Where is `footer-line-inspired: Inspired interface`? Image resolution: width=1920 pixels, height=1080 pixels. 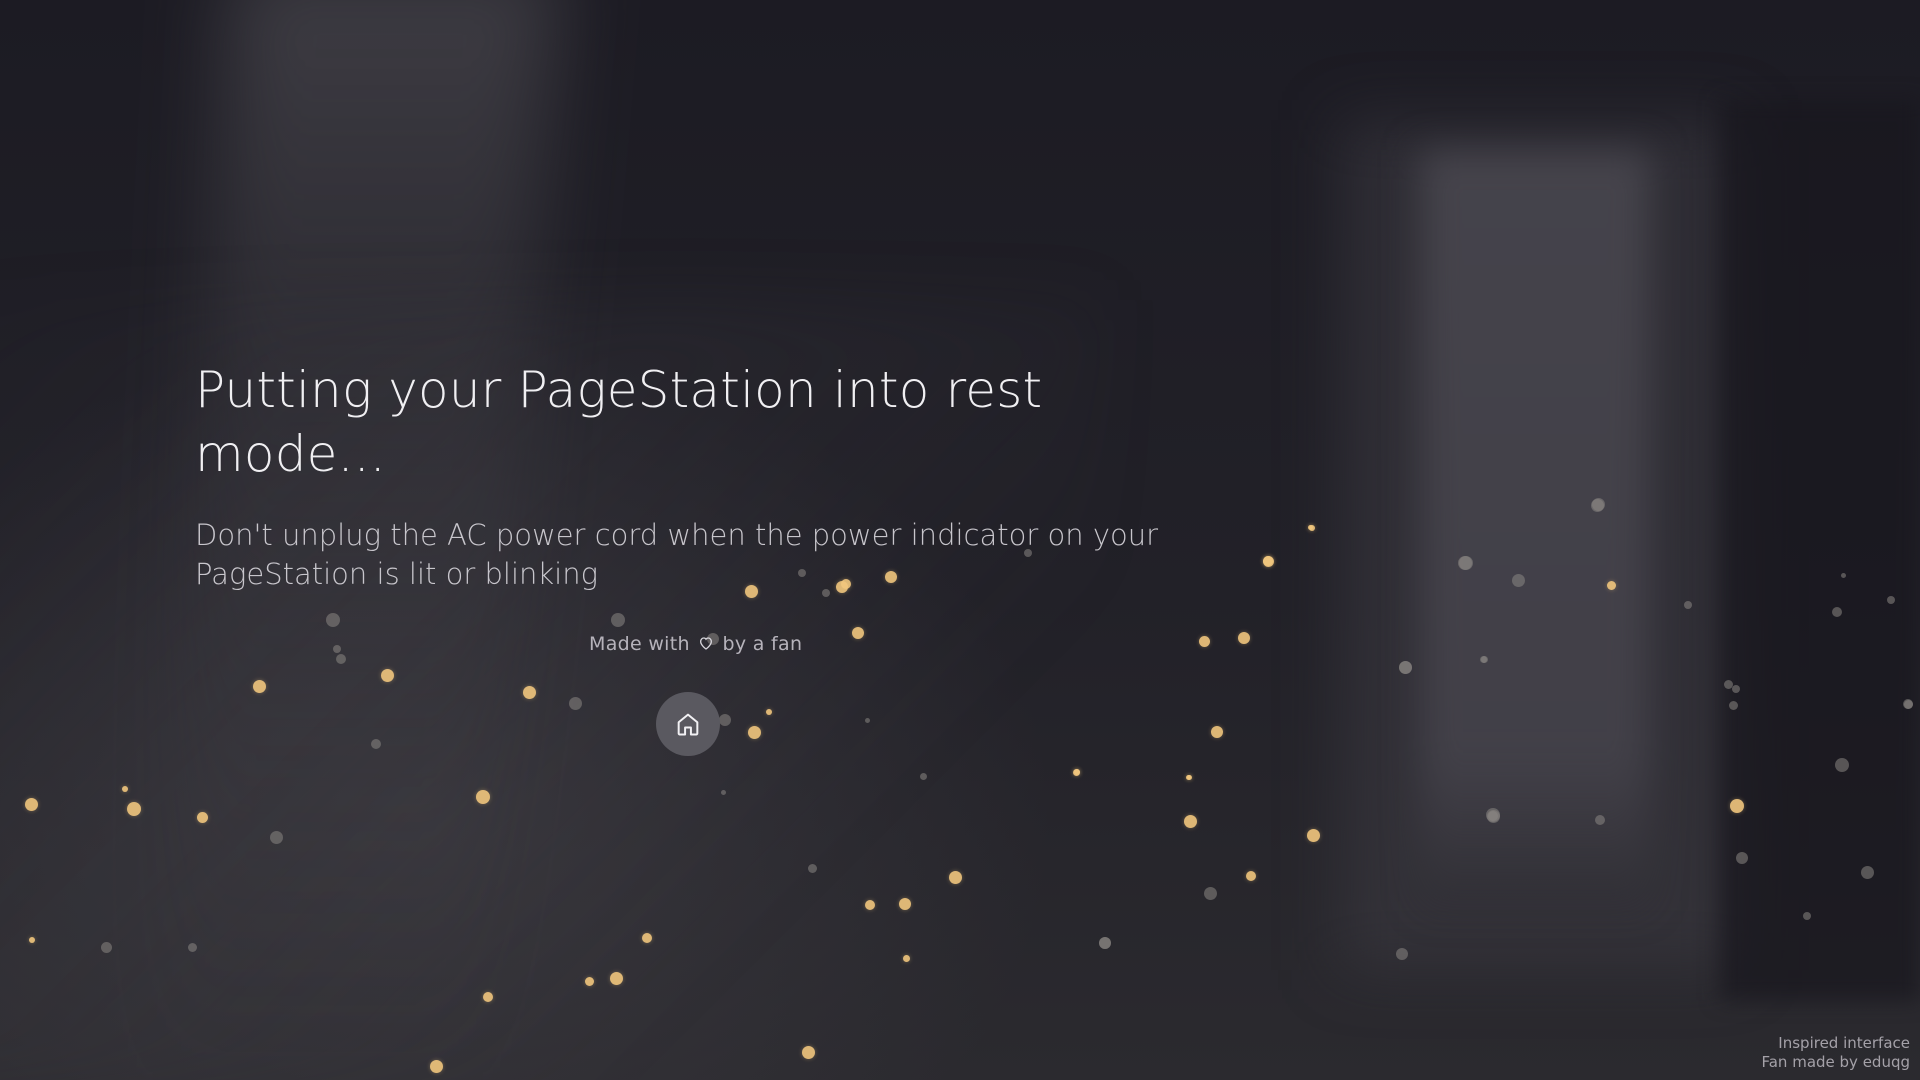 footer-line-inspired: Inspired interface is located at coordinates (1844, 1043).